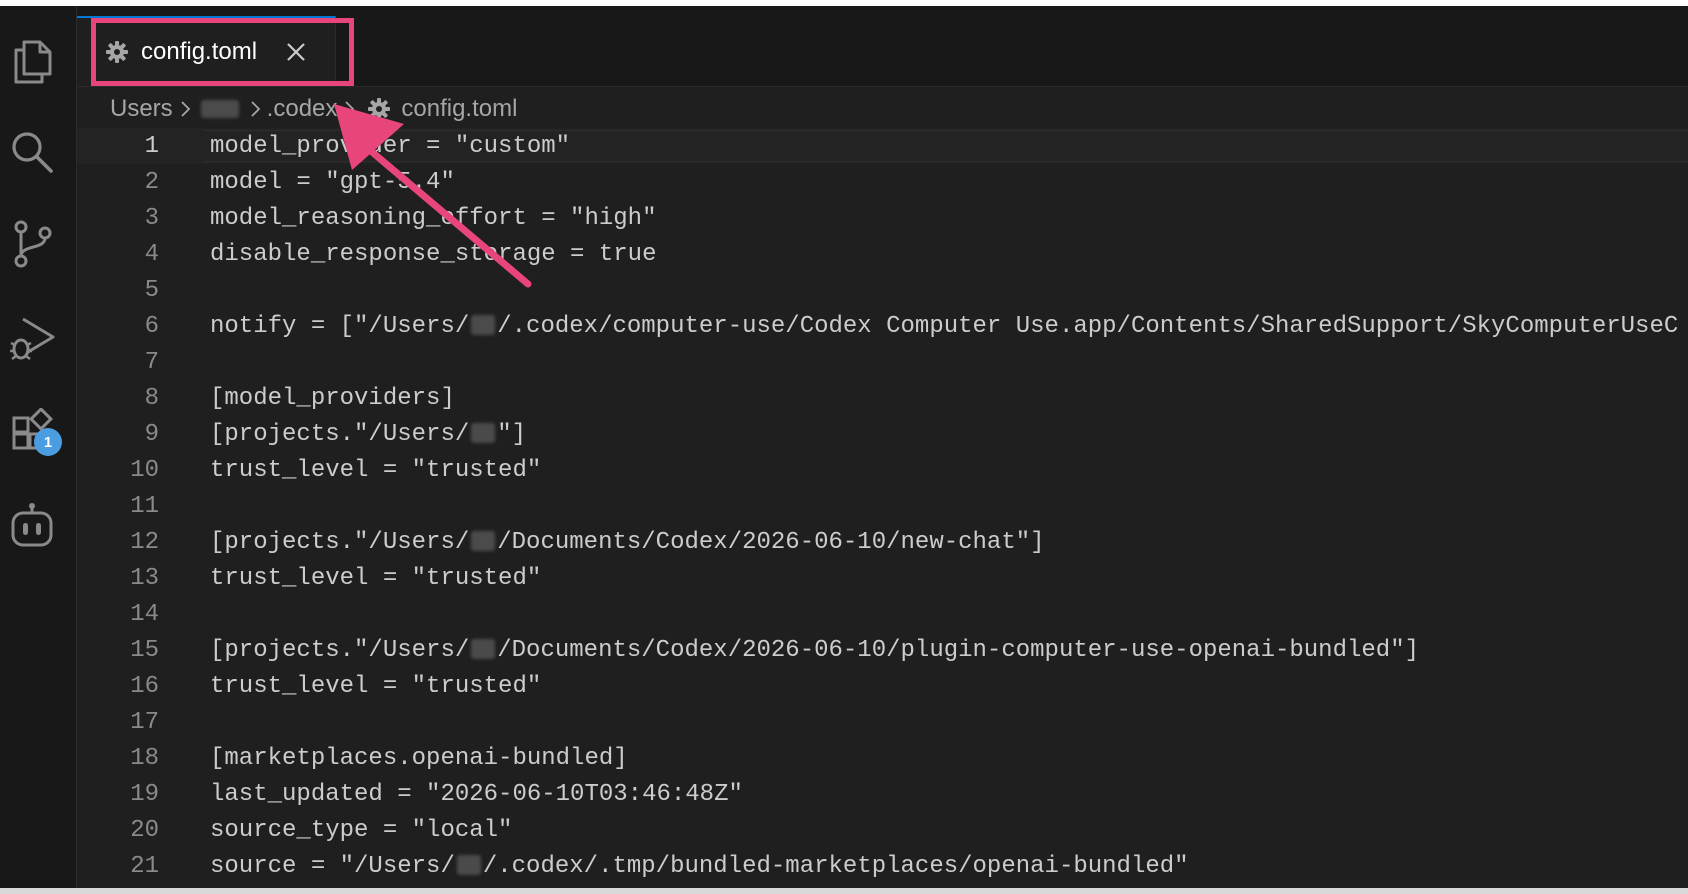  I want to click on code-line: 16 trust_level = "trusted", so click(882, 686).